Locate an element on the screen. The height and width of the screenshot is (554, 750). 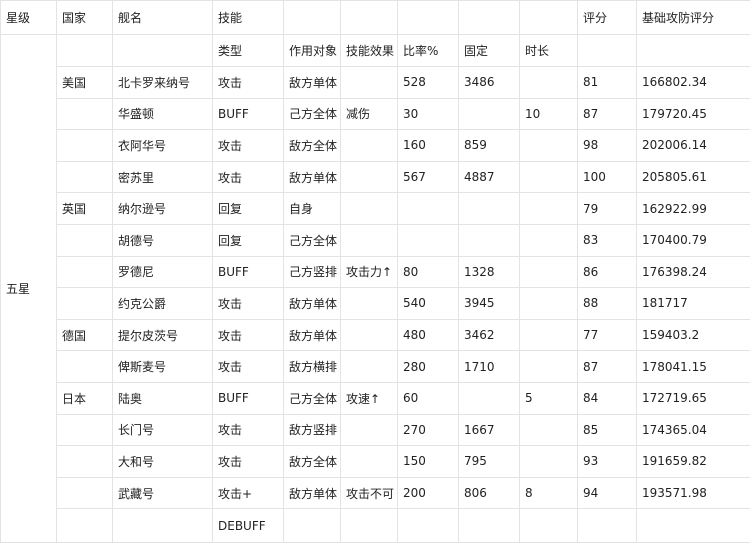
header-blank is located at coordinates (312, 17).